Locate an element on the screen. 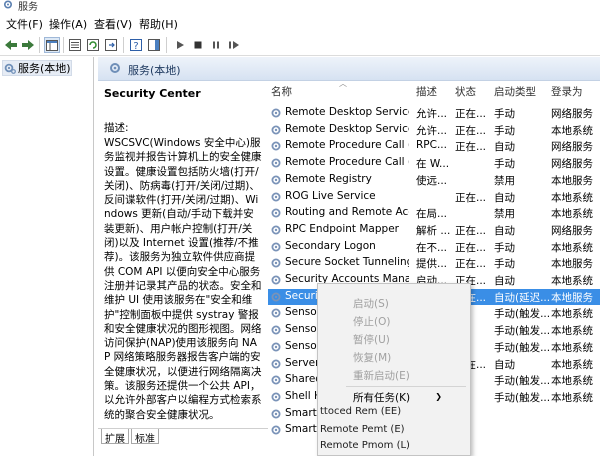 This screenshot has height=456, width=600. menu-item-pause: 暂停(U) is located at coordinates (371, 339).